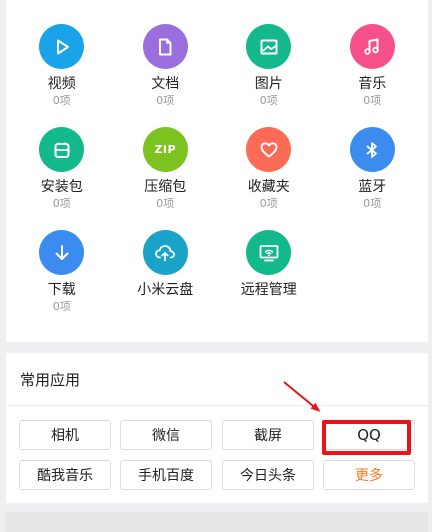  What do you see at coordinates (217, 522) in the screenshot?
I see `bottom-panel-edge` at bounding box center [217, 522].